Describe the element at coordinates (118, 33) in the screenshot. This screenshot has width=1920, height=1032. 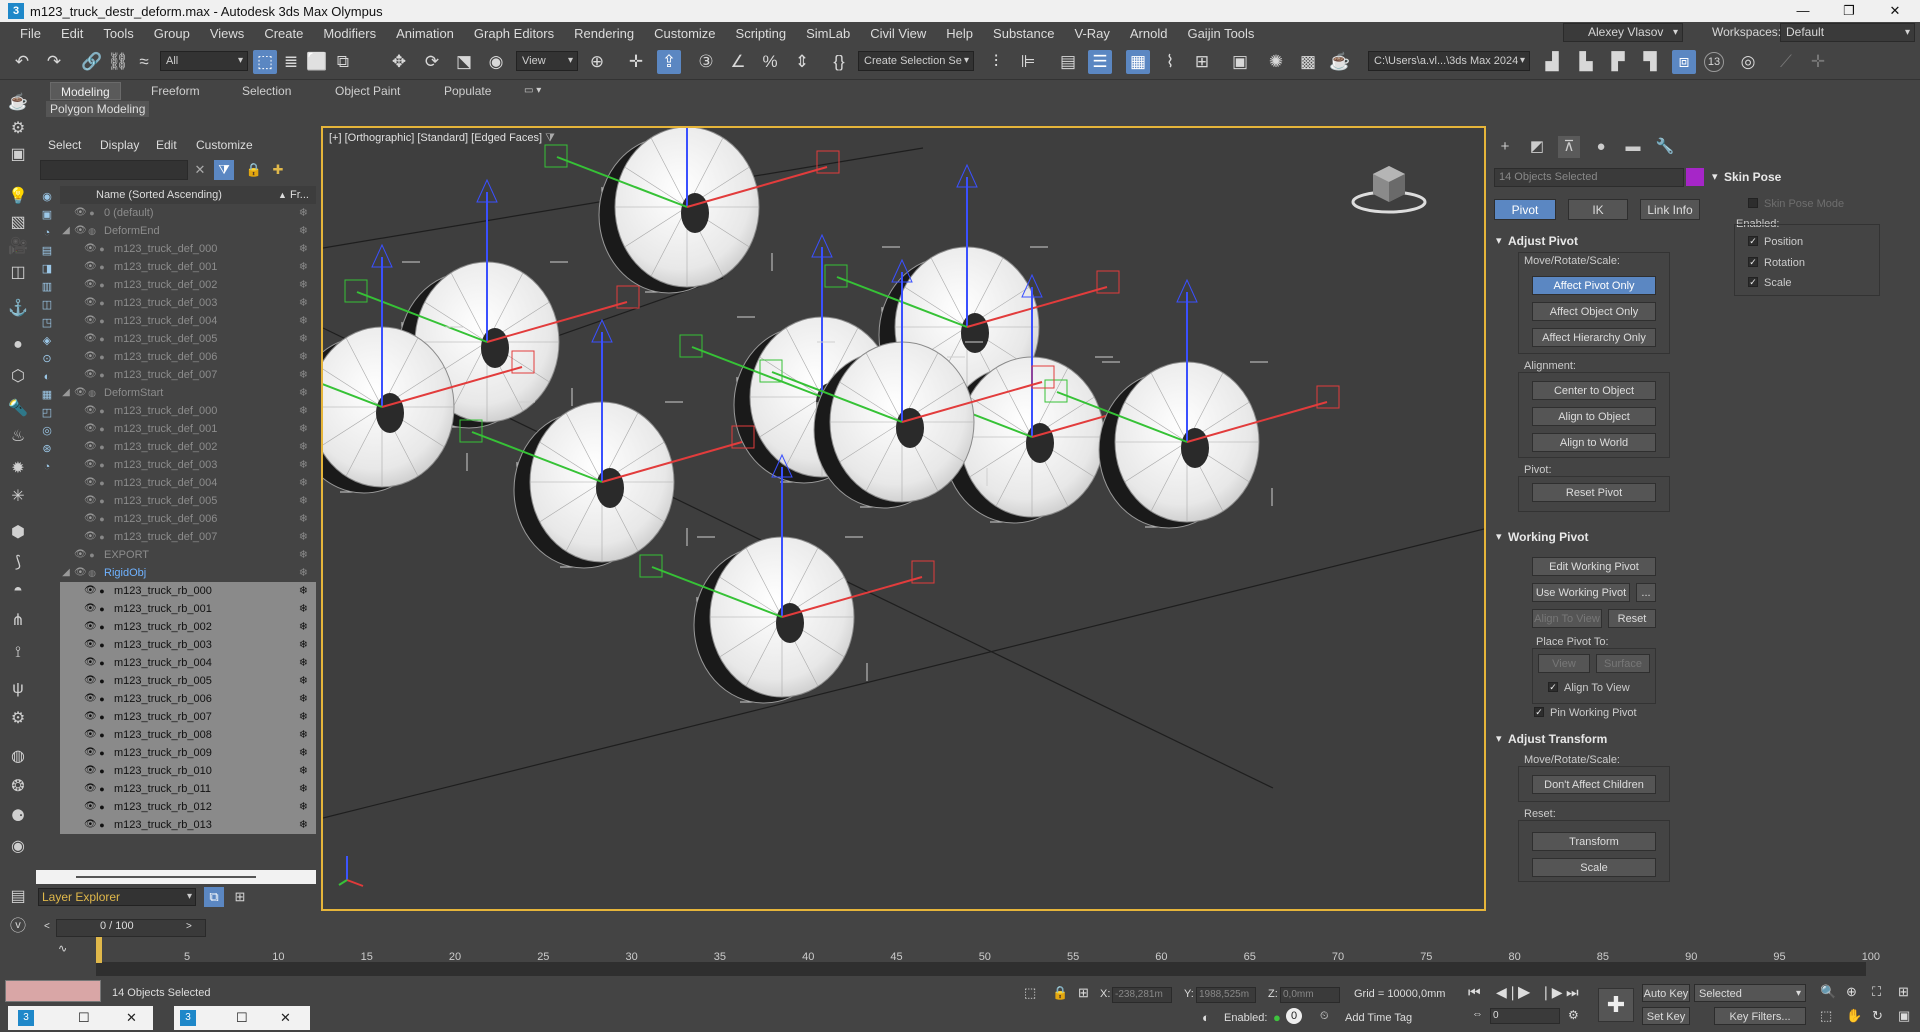
I see `menu-tools: Tools` at that location.